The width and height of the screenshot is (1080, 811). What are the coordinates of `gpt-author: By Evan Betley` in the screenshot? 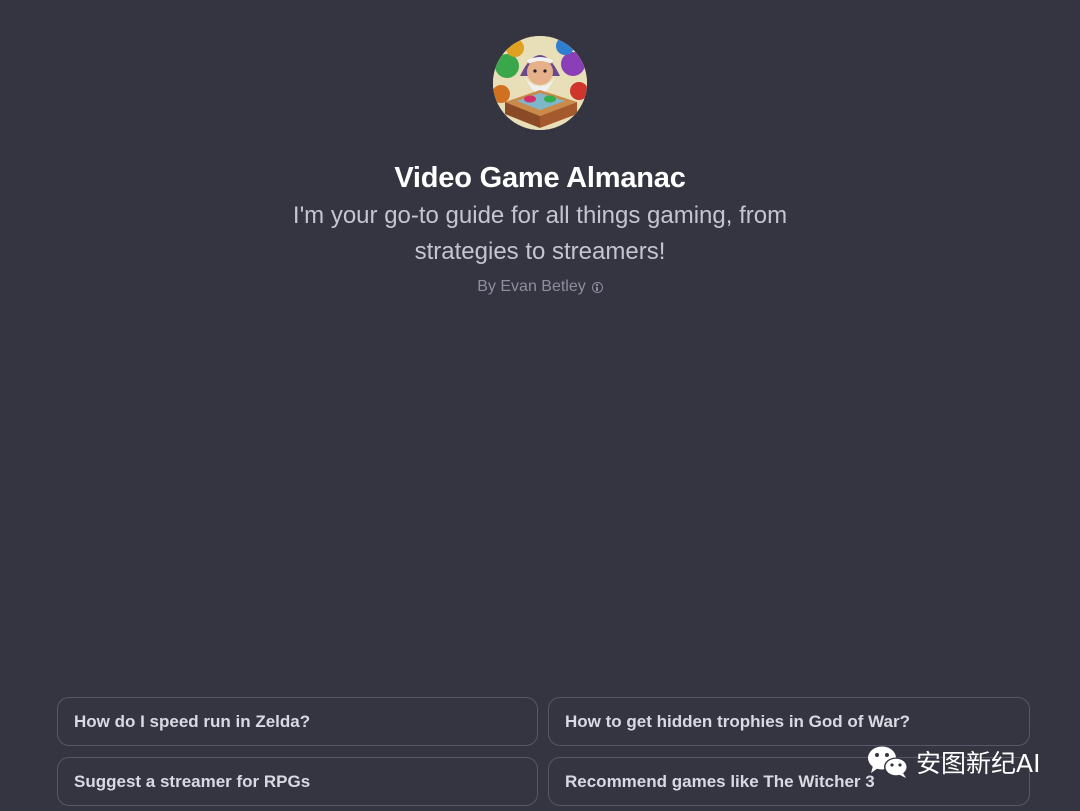 It's located at (540, 287).